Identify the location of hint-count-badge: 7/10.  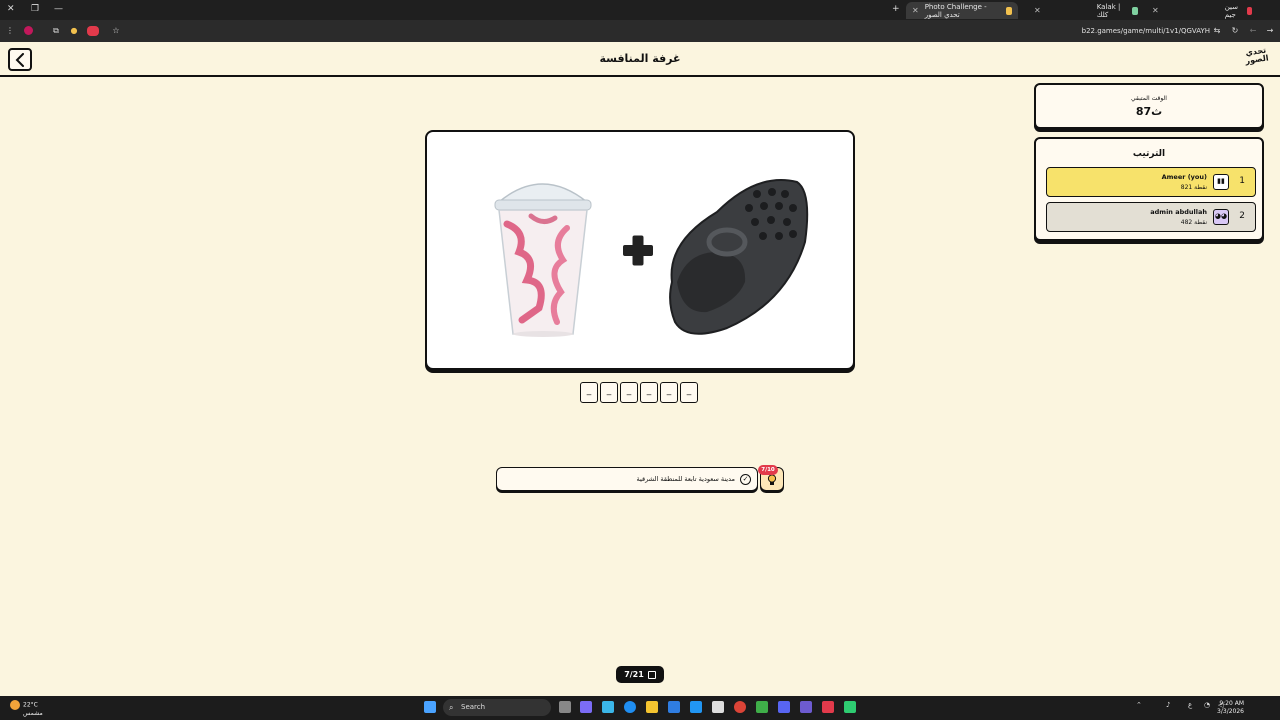
(768, 470).